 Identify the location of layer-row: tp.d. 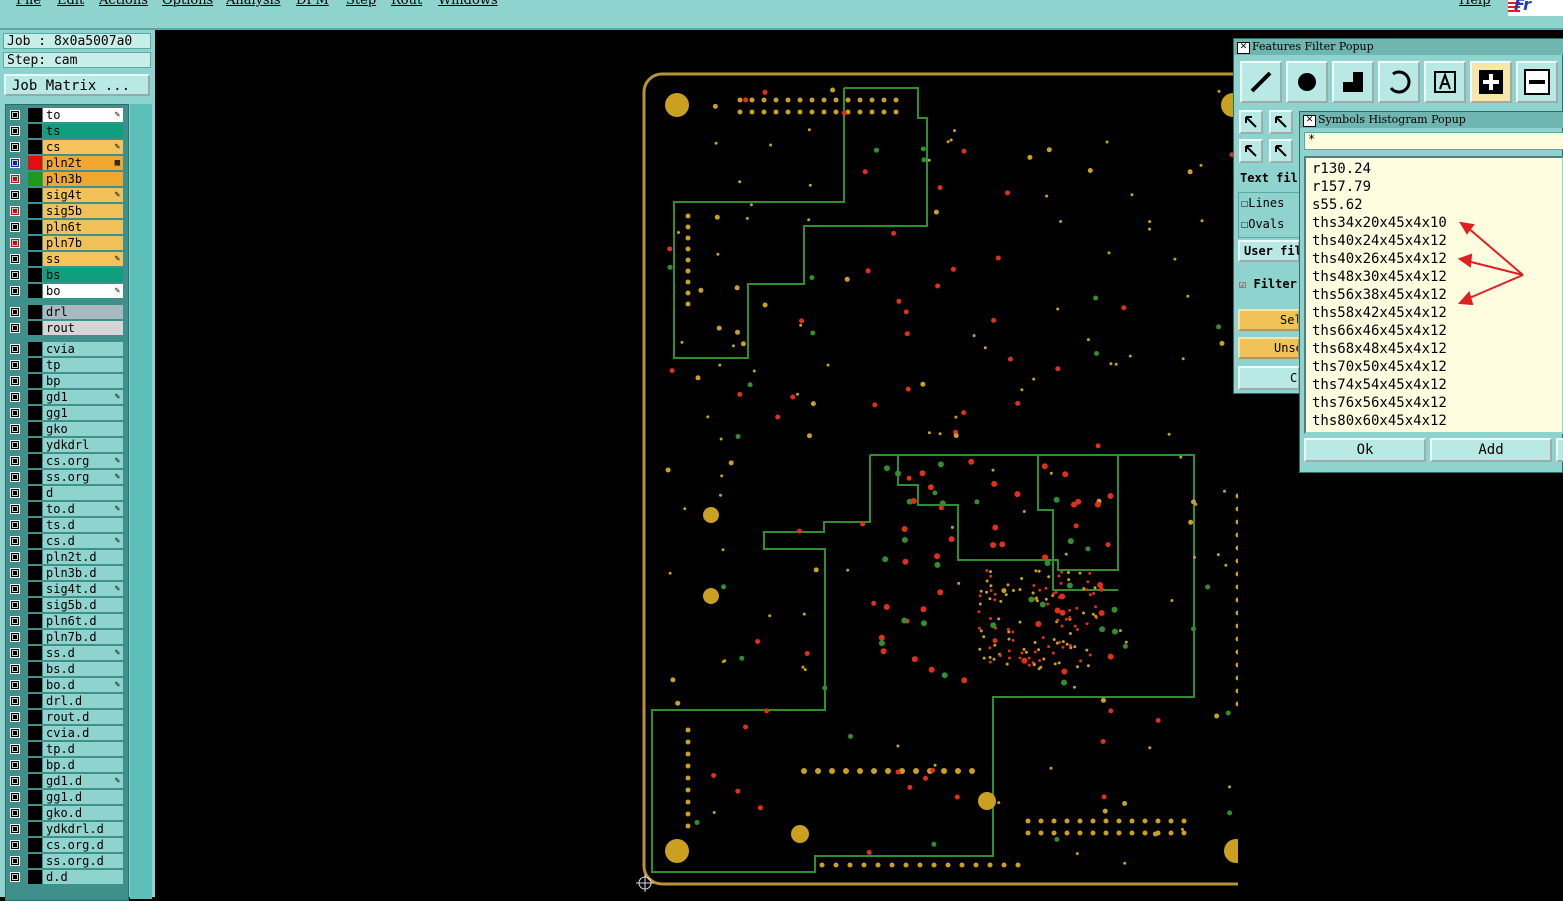
(67, 749).